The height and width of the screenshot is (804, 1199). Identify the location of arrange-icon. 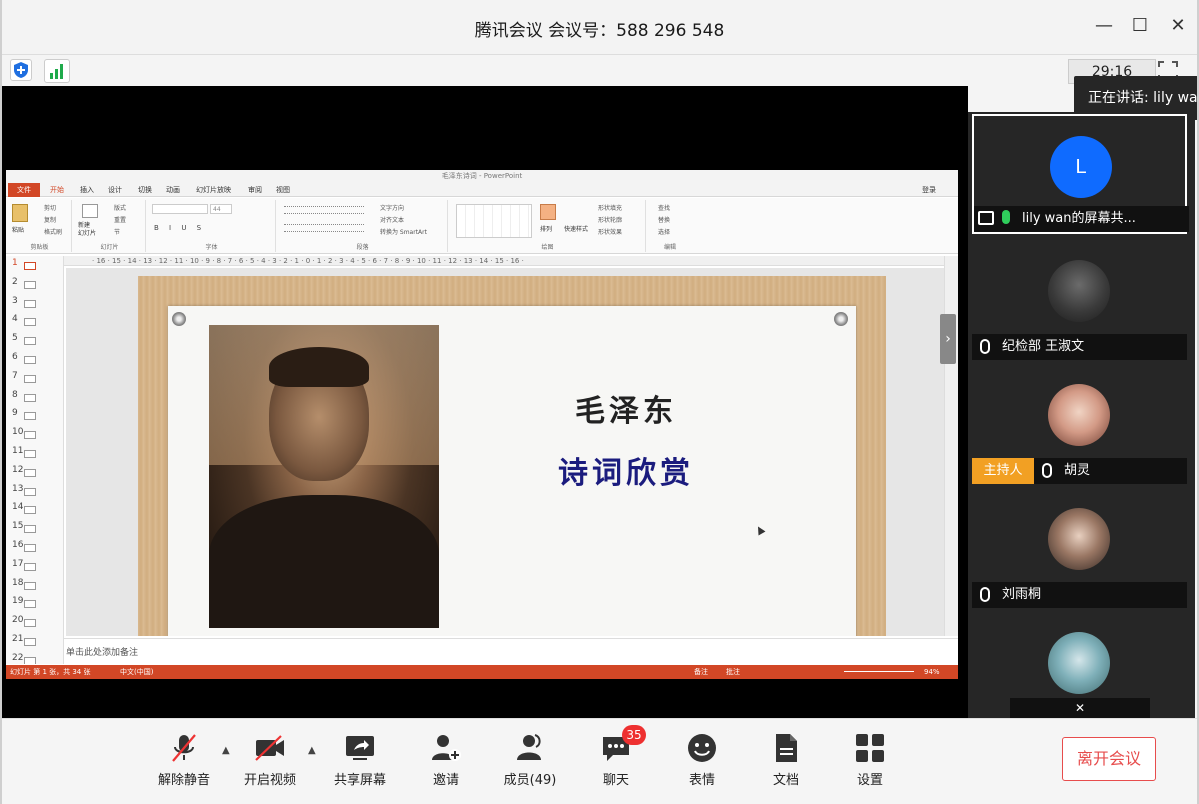
(548, 212).